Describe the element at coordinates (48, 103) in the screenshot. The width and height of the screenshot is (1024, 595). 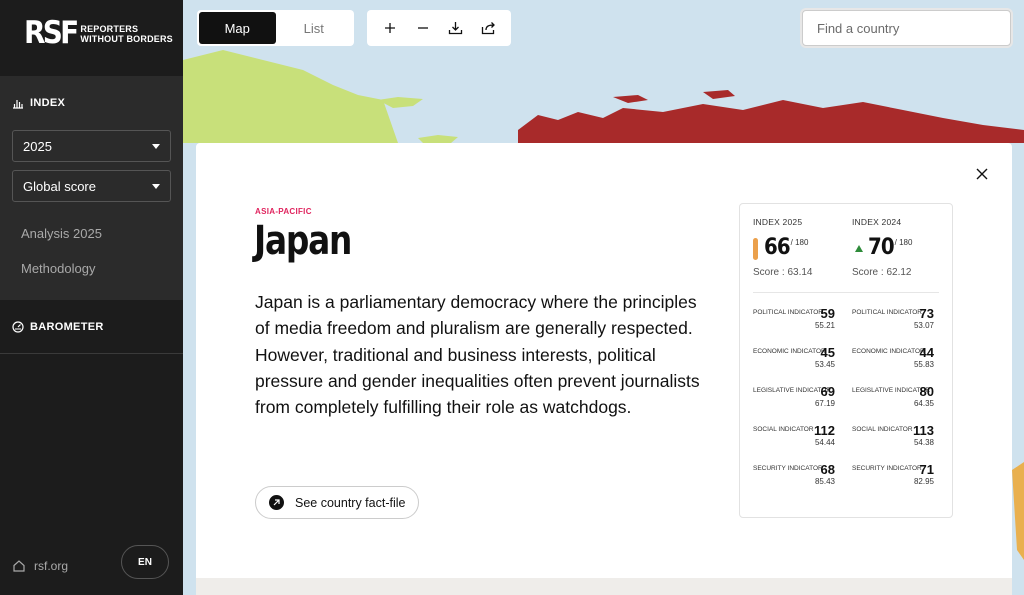
I see `index-label: INDEX` at that location.